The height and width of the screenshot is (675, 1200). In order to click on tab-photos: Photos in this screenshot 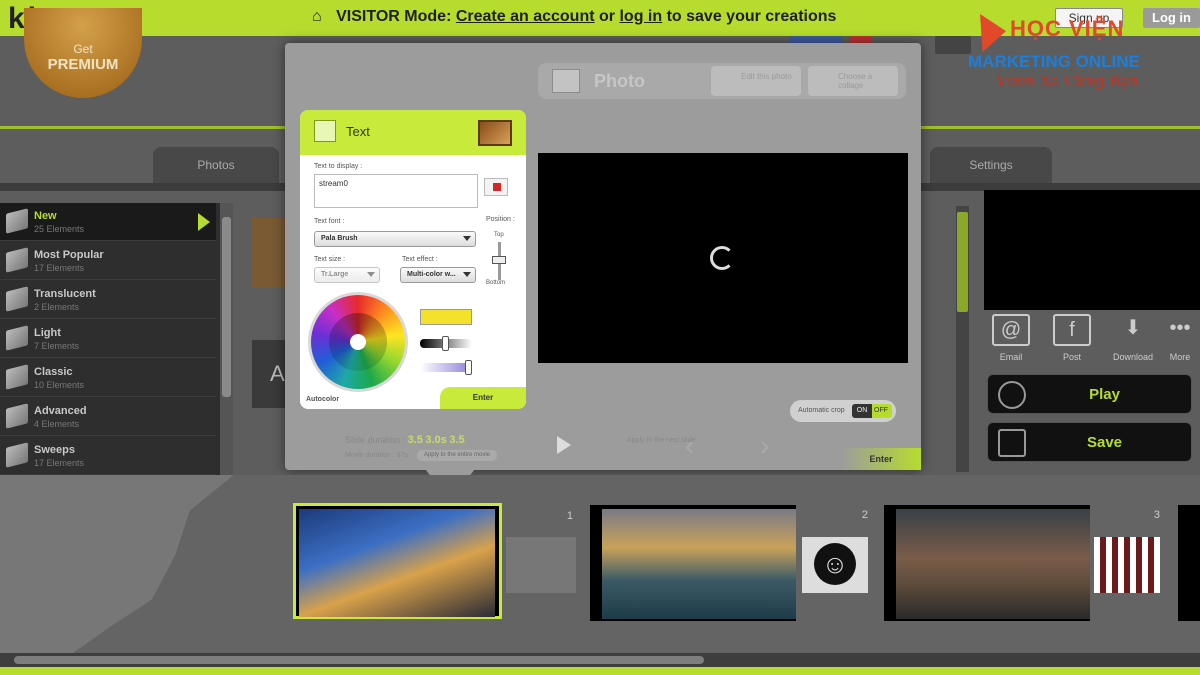, I will do `click(216, 165)`.